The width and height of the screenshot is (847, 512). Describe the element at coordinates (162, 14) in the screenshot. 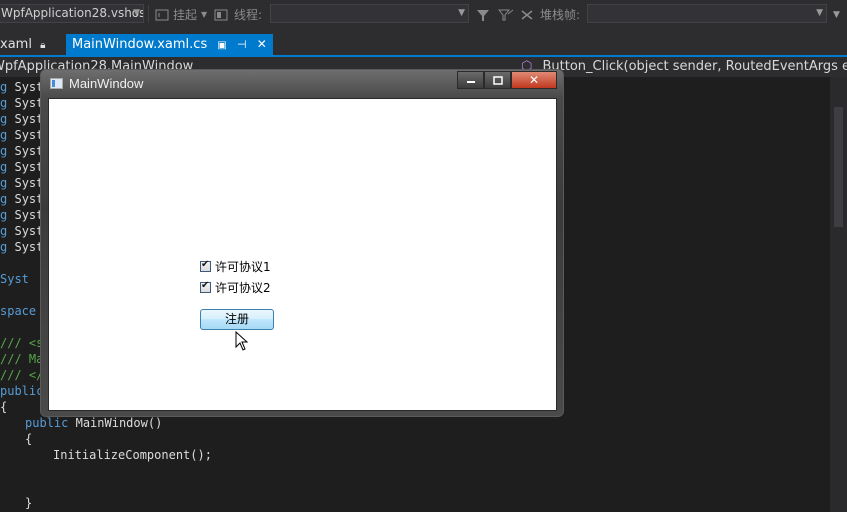

I see `suspend-icon` at that location.